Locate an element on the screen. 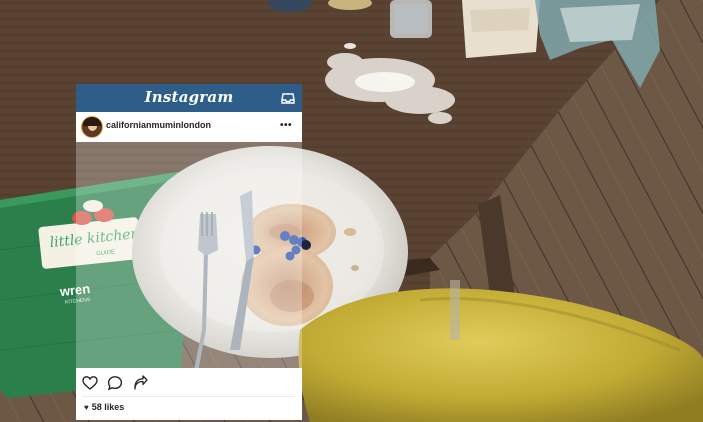 The width and height of the screenshot is (703, 422). post-actions: ♥ 58 likes is located at coordinates (189, 394).